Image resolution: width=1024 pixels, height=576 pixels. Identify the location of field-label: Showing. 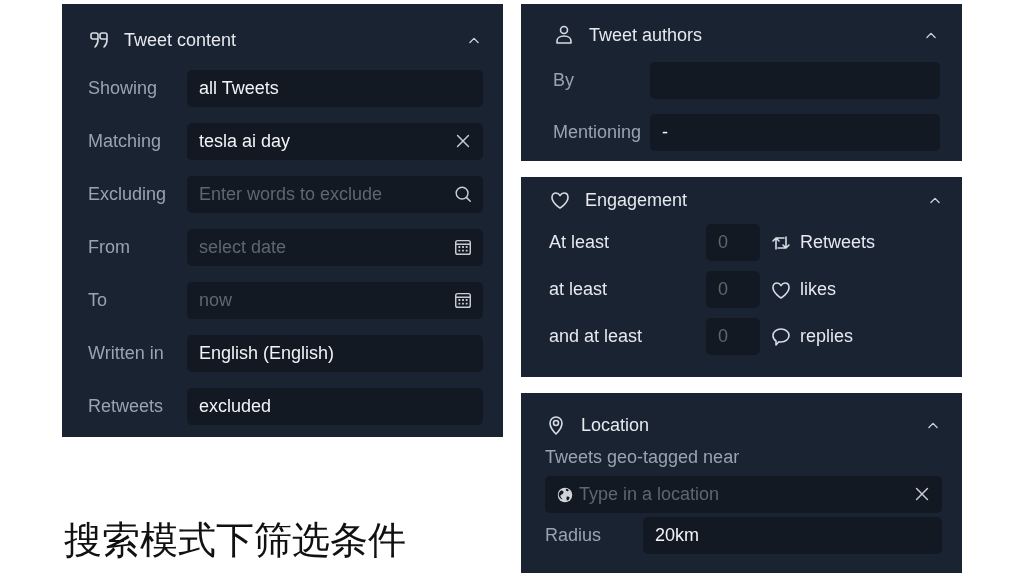
(123, 88).